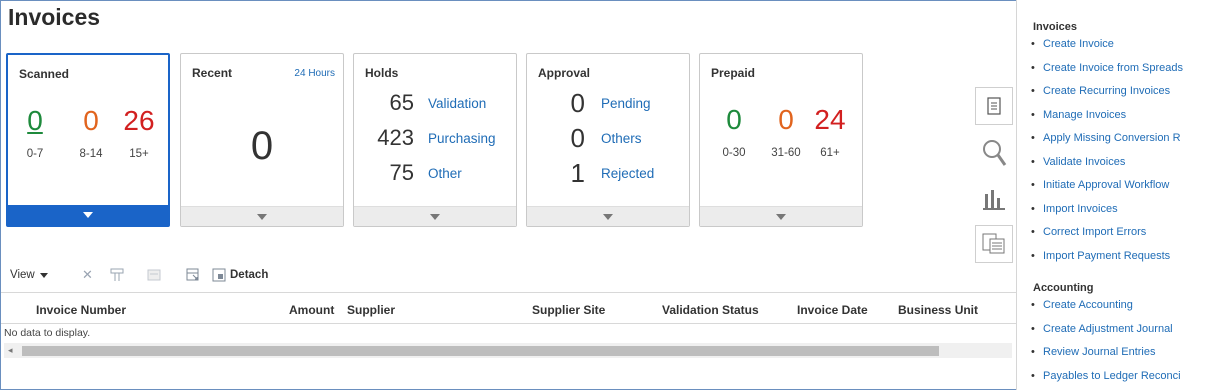  What do you see at coordinates (994, 244) in the screenshot?
I see `scan-documents-icon` at bounding box center [994, 244].